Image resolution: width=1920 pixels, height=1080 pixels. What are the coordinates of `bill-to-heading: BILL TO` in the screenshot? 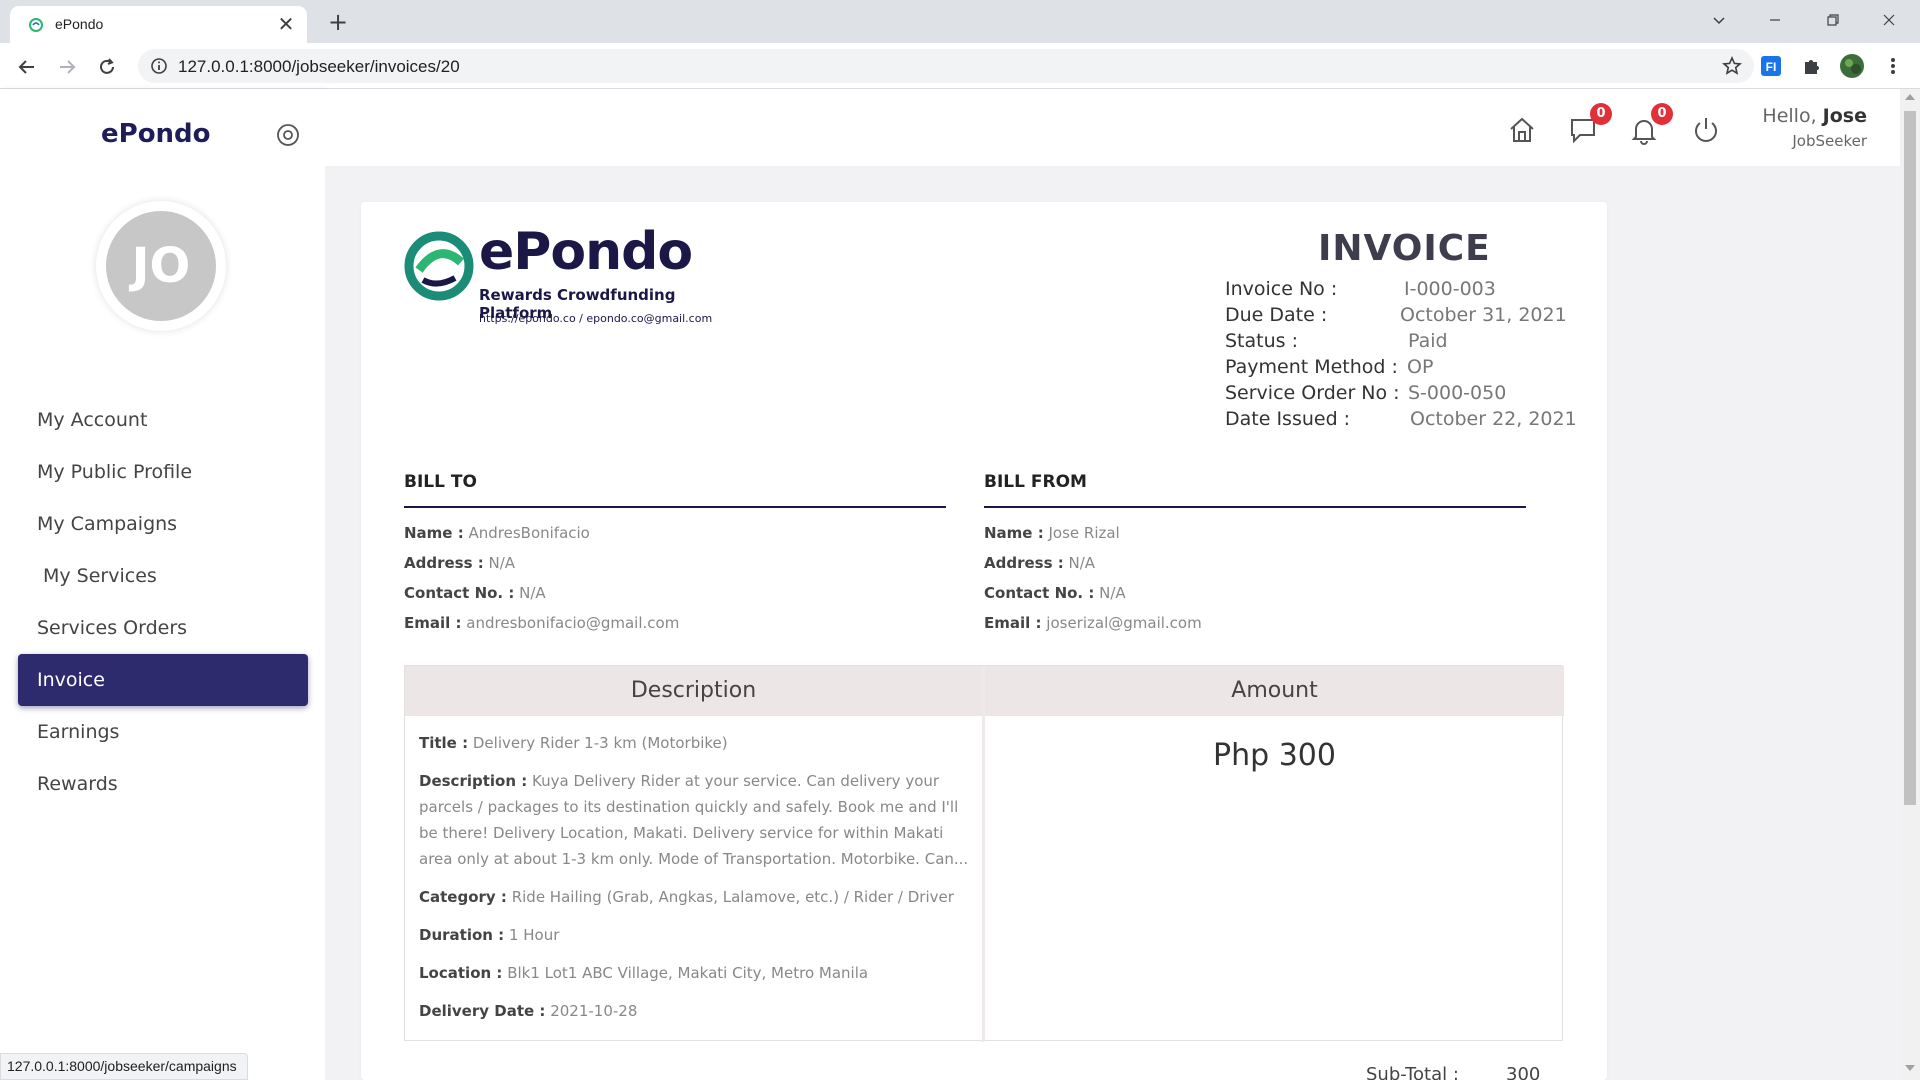 It's located at (675, 490).